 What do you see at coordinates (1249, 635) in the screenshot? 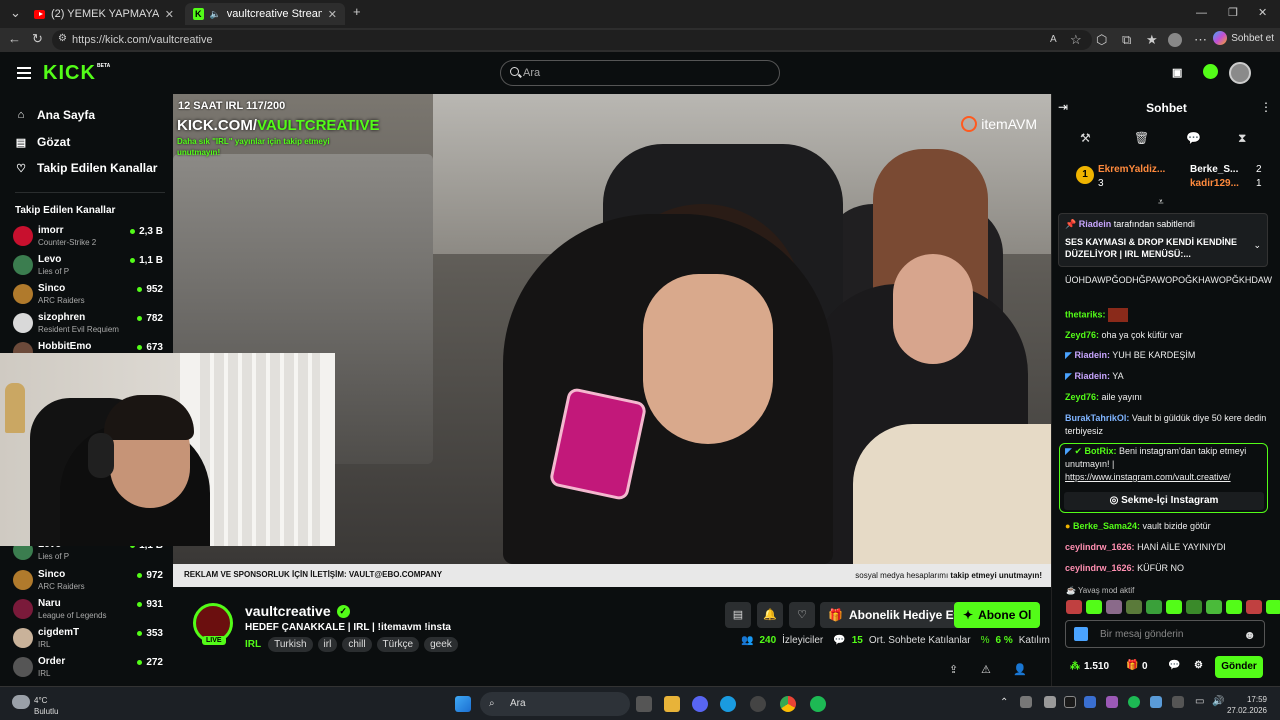
I see `emoji-icon: ☻` at bounding box center [1249, 635].